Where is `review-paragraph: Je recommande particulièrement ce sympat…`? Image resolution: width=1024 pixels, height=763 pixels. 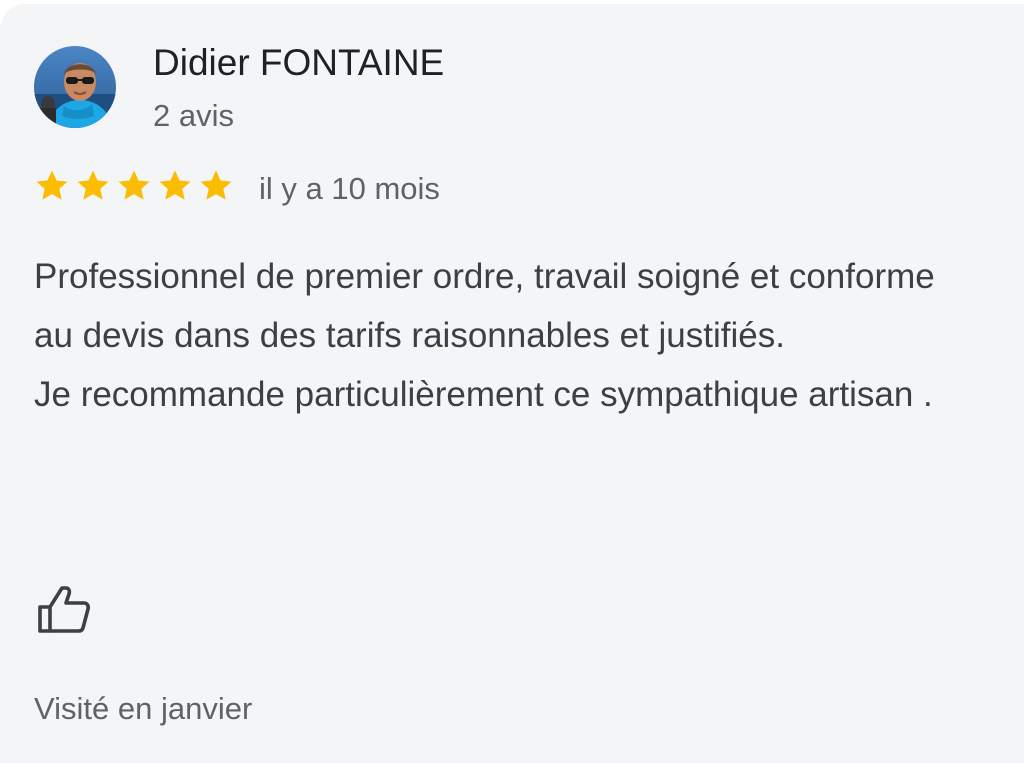
review-paragraph: Je recommande particulièrement ce sympat… is located at coordinates (483, 394).